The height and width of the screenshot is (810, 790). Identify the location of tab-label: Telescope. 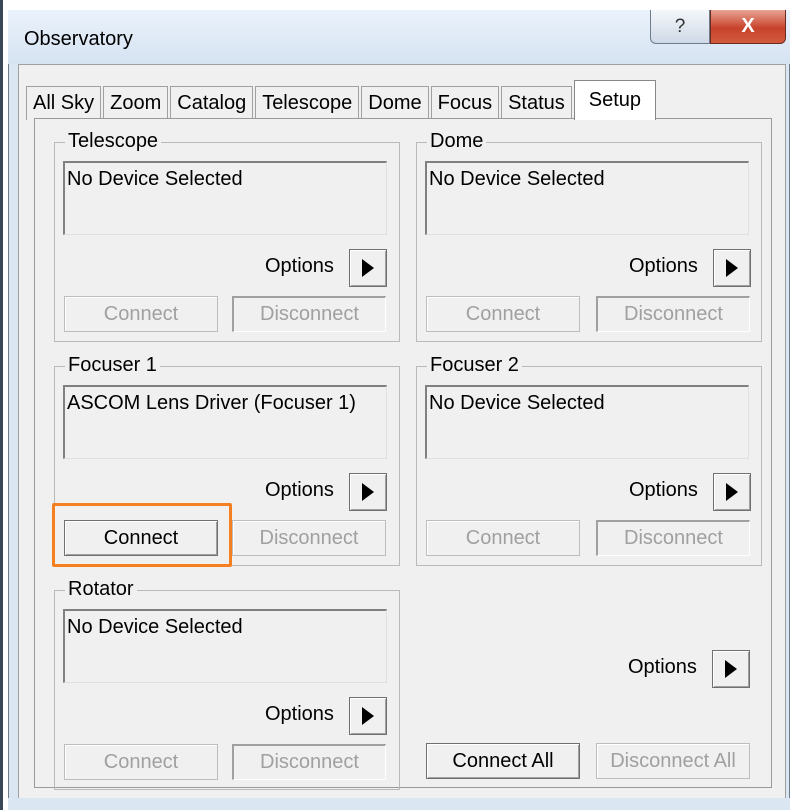
(307, 103).